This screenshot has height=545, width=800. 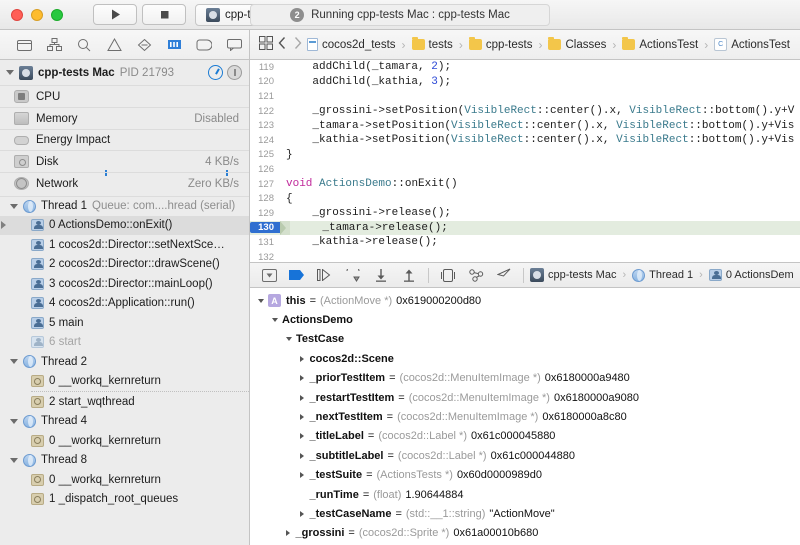 What do you see at coordinates (265, 184) in the screenshot?
I see `line-number: 127` at bounding box center [265, 184].